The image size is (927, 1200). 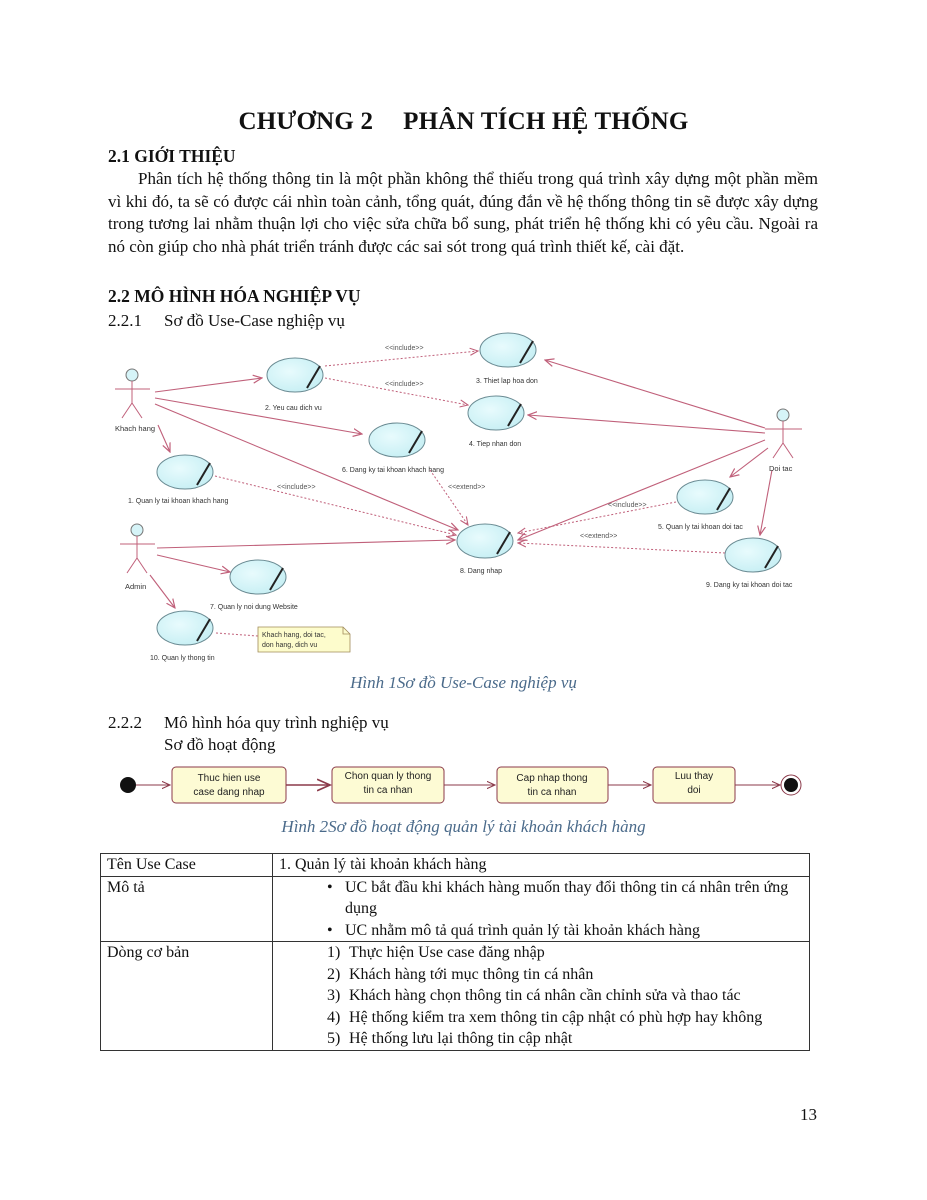 What do you see at coordinates (565, 953) in the screenshot?
I see `list-item: 1) Thực hiện Use case đăng nhập` at bounding box center [565, 953].